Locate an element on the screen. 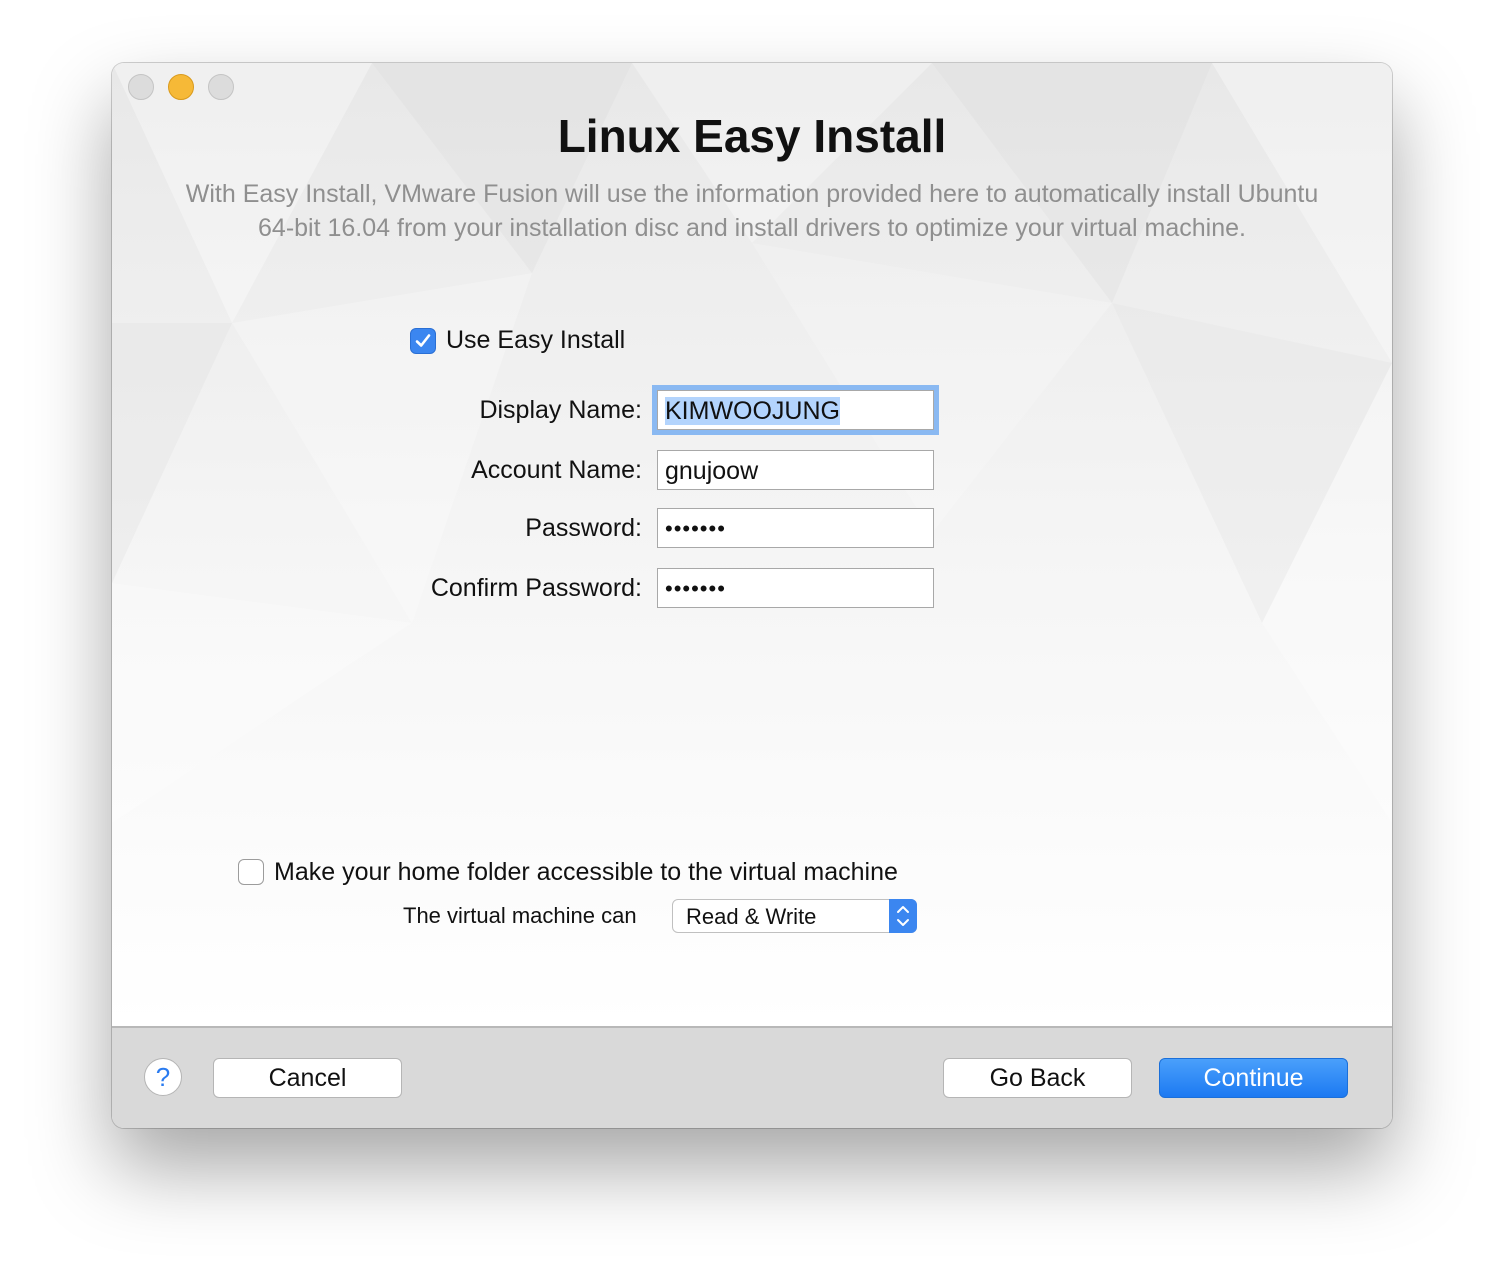 This screenshot has width=1504, height=1288. access-popup-button: Read & Write is located at coordinates (794, 916).